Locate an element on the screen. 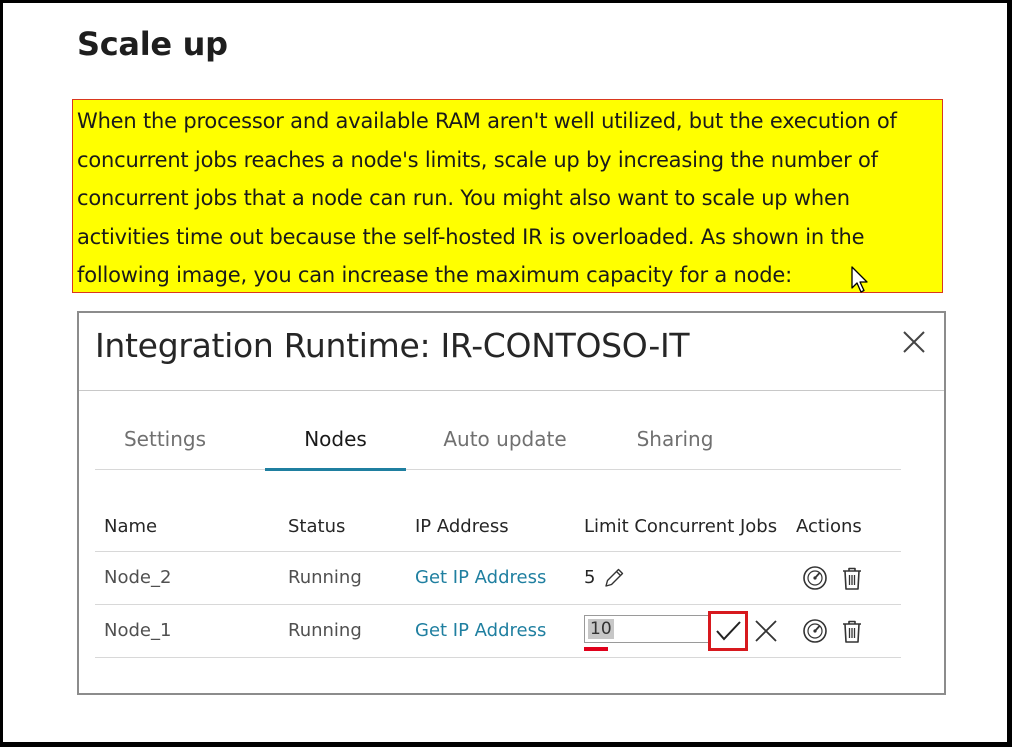 This screenshot has height=747, width=1012. dialog-header: Integration Runtime: IR-CONTOSO-IT is located at coordinates (511, 352).